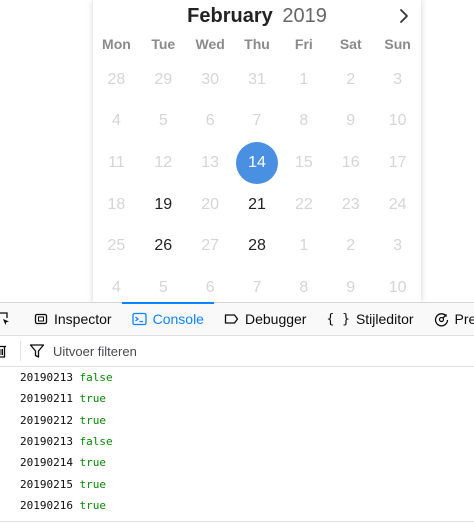 The height and width of the screenshot is (532, 474). I want to click on tab-performance: Prestaties, so click(449, 319).